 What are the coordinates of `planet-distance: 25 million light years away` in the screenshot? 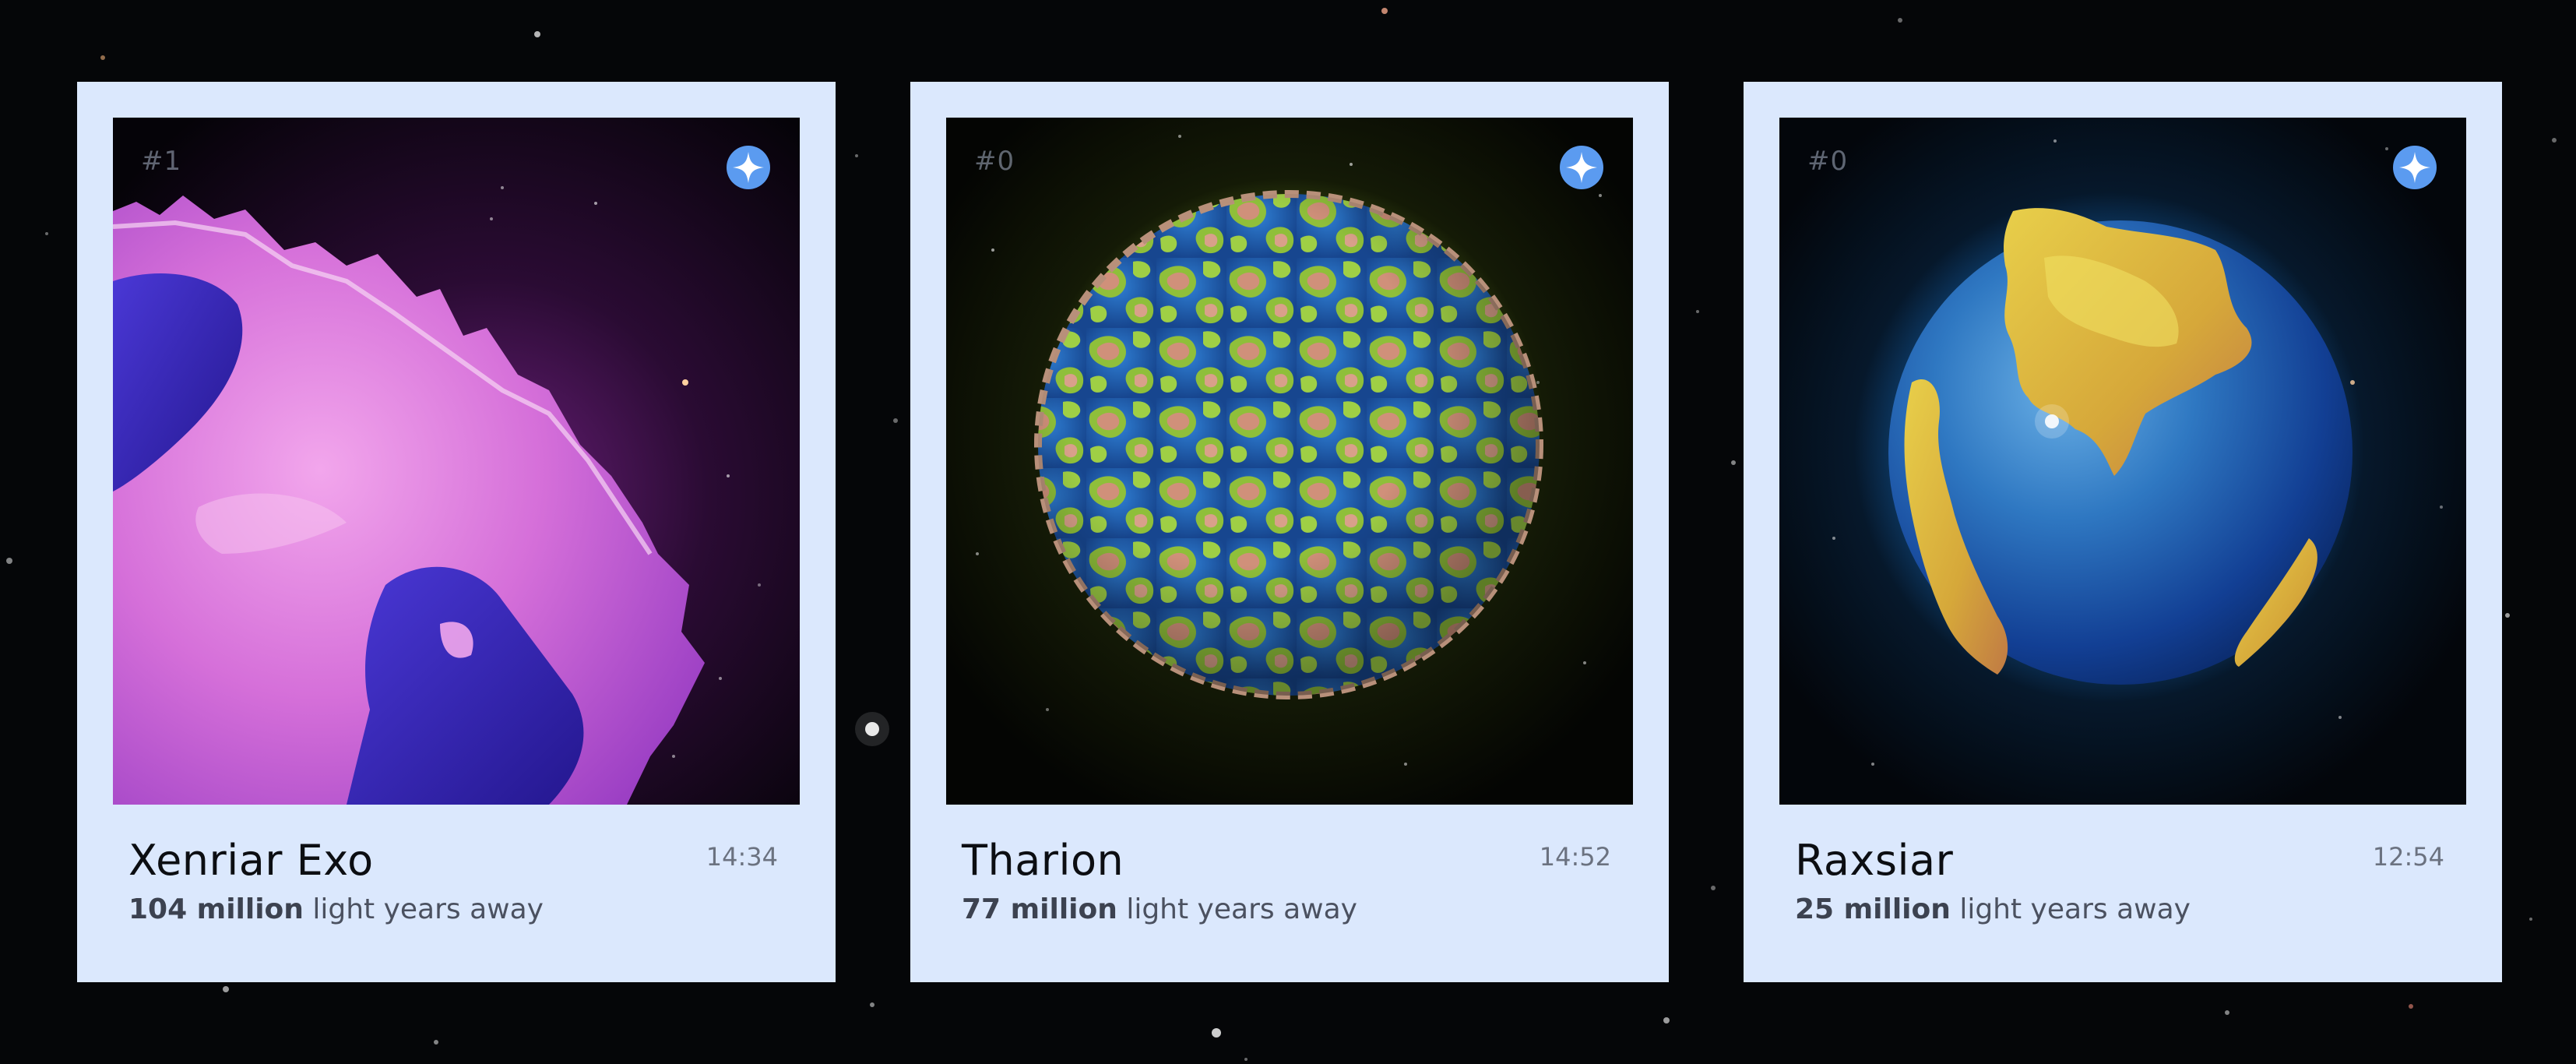 It's located at (2123, 909).